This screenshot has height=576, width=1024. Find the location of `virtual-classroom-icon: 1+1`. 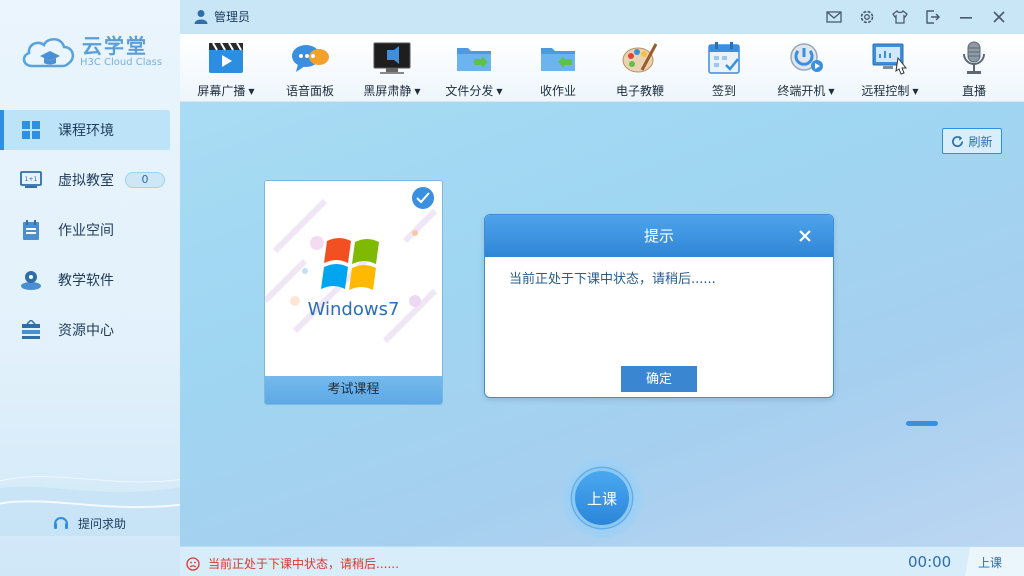

virtual-classroom-icon: 1+1 is located at coordinates (31, 180).